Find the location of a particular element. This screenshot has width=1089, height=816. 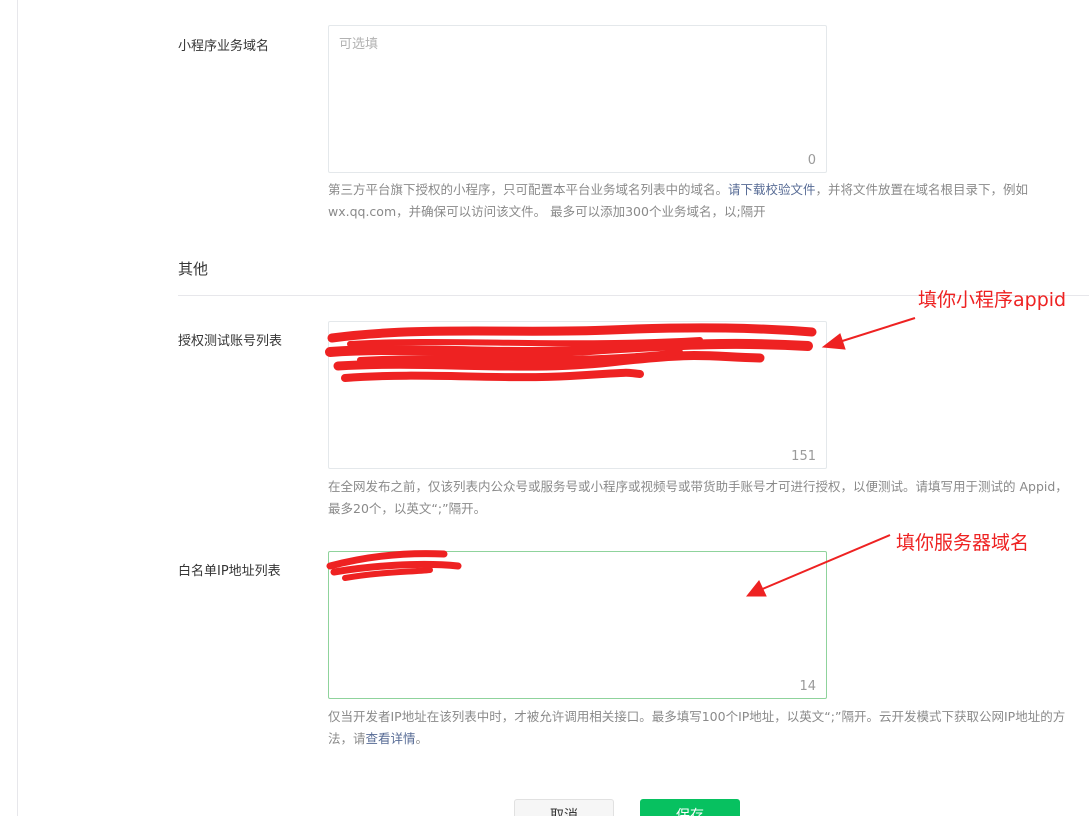

ip-whitelist-box: 14 is located at coordinates (577, 625).